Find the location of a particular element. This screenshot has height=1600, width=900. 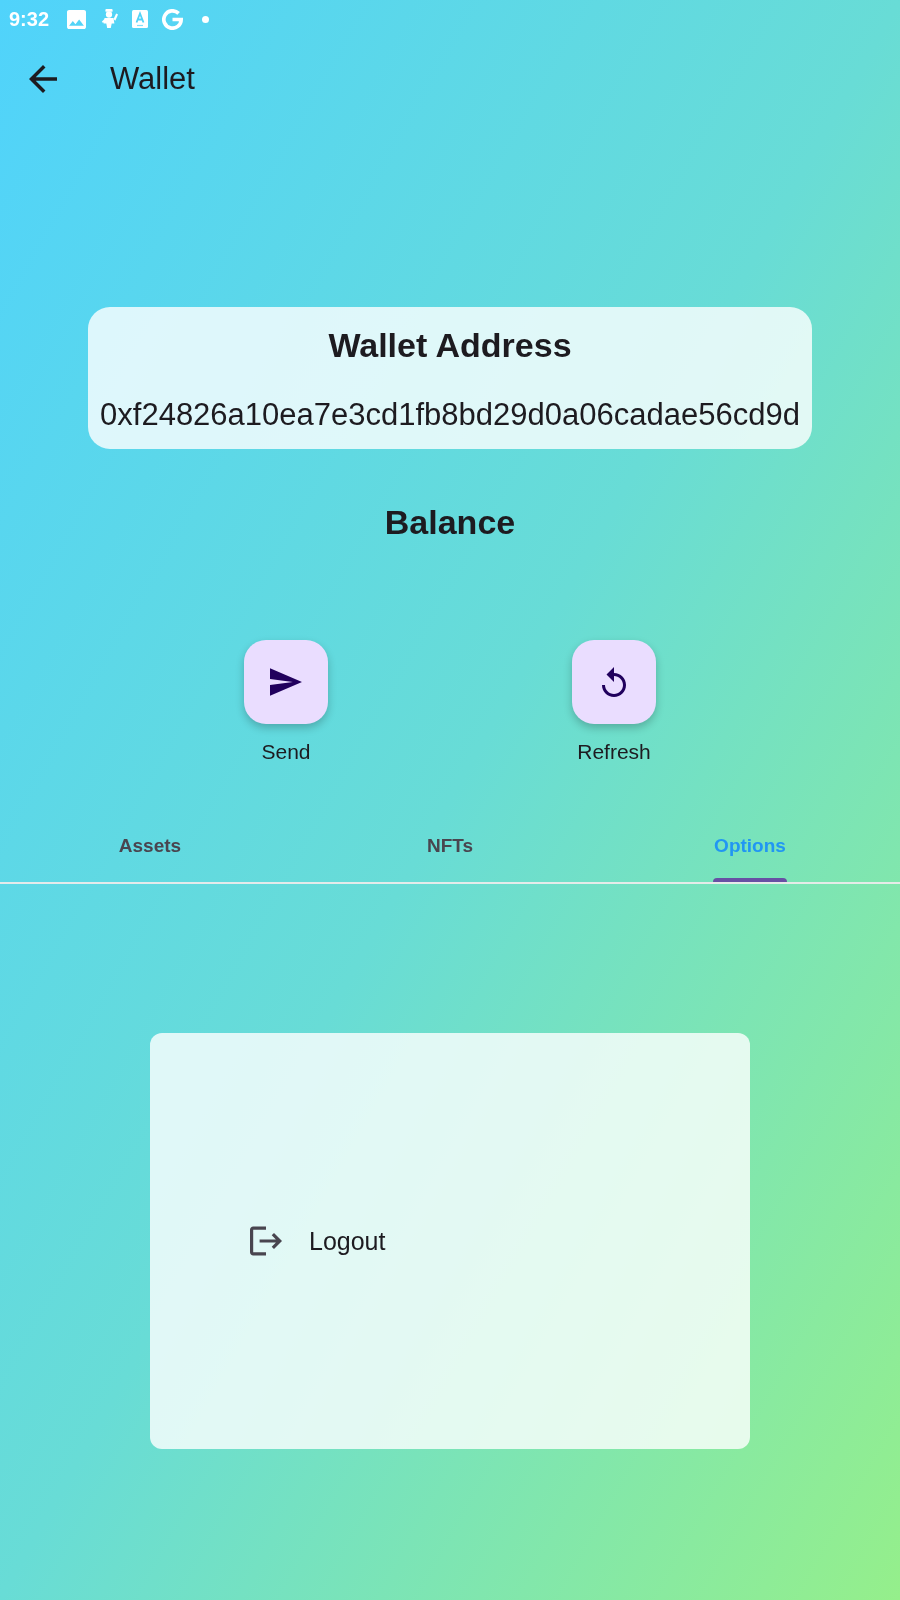

refresh-icon is located at coordinates (614, 682).